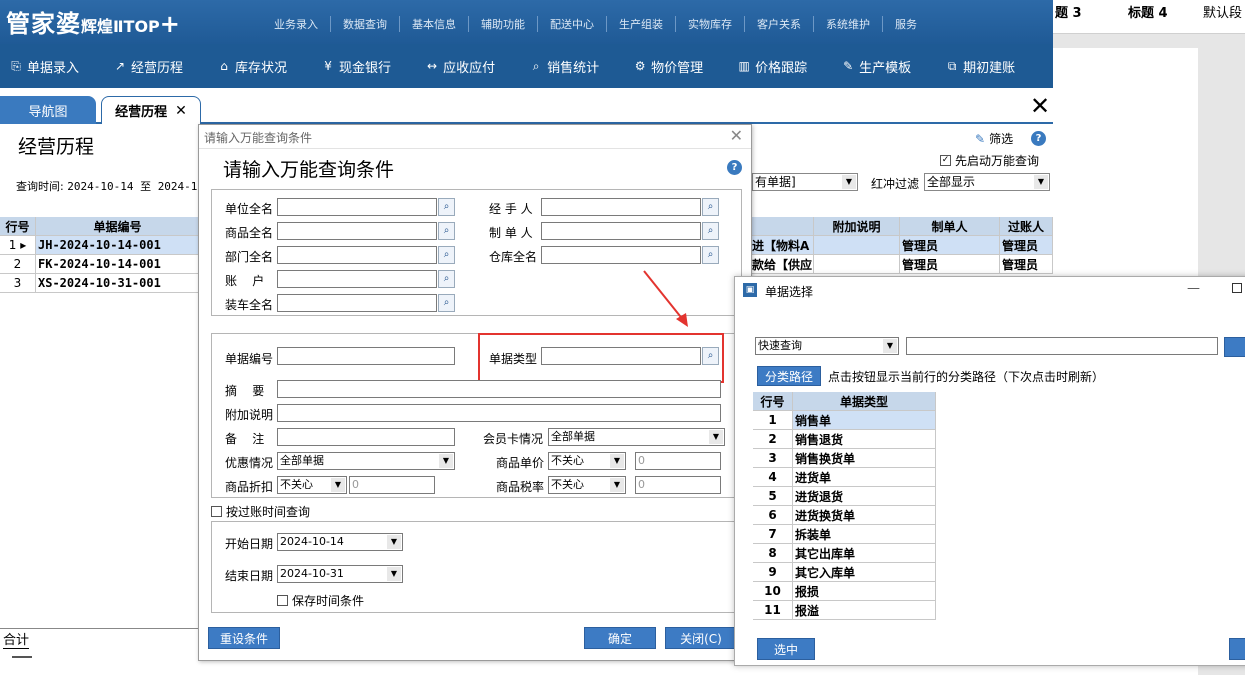 The height and width of the screenshot is (675, 1245). I want to click on toolbar-cash-bank: ¥ 现金银行, so click(356, 66).